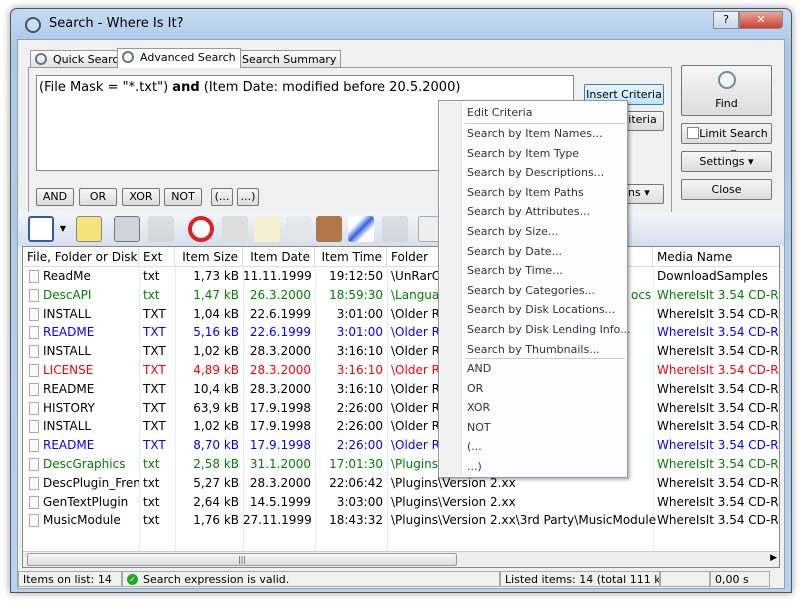 This screenshot has height=603, width=800. Describe the element at coordinates (69, 407) in the screenshot. I see `cell-name: HISTORY` at that location.